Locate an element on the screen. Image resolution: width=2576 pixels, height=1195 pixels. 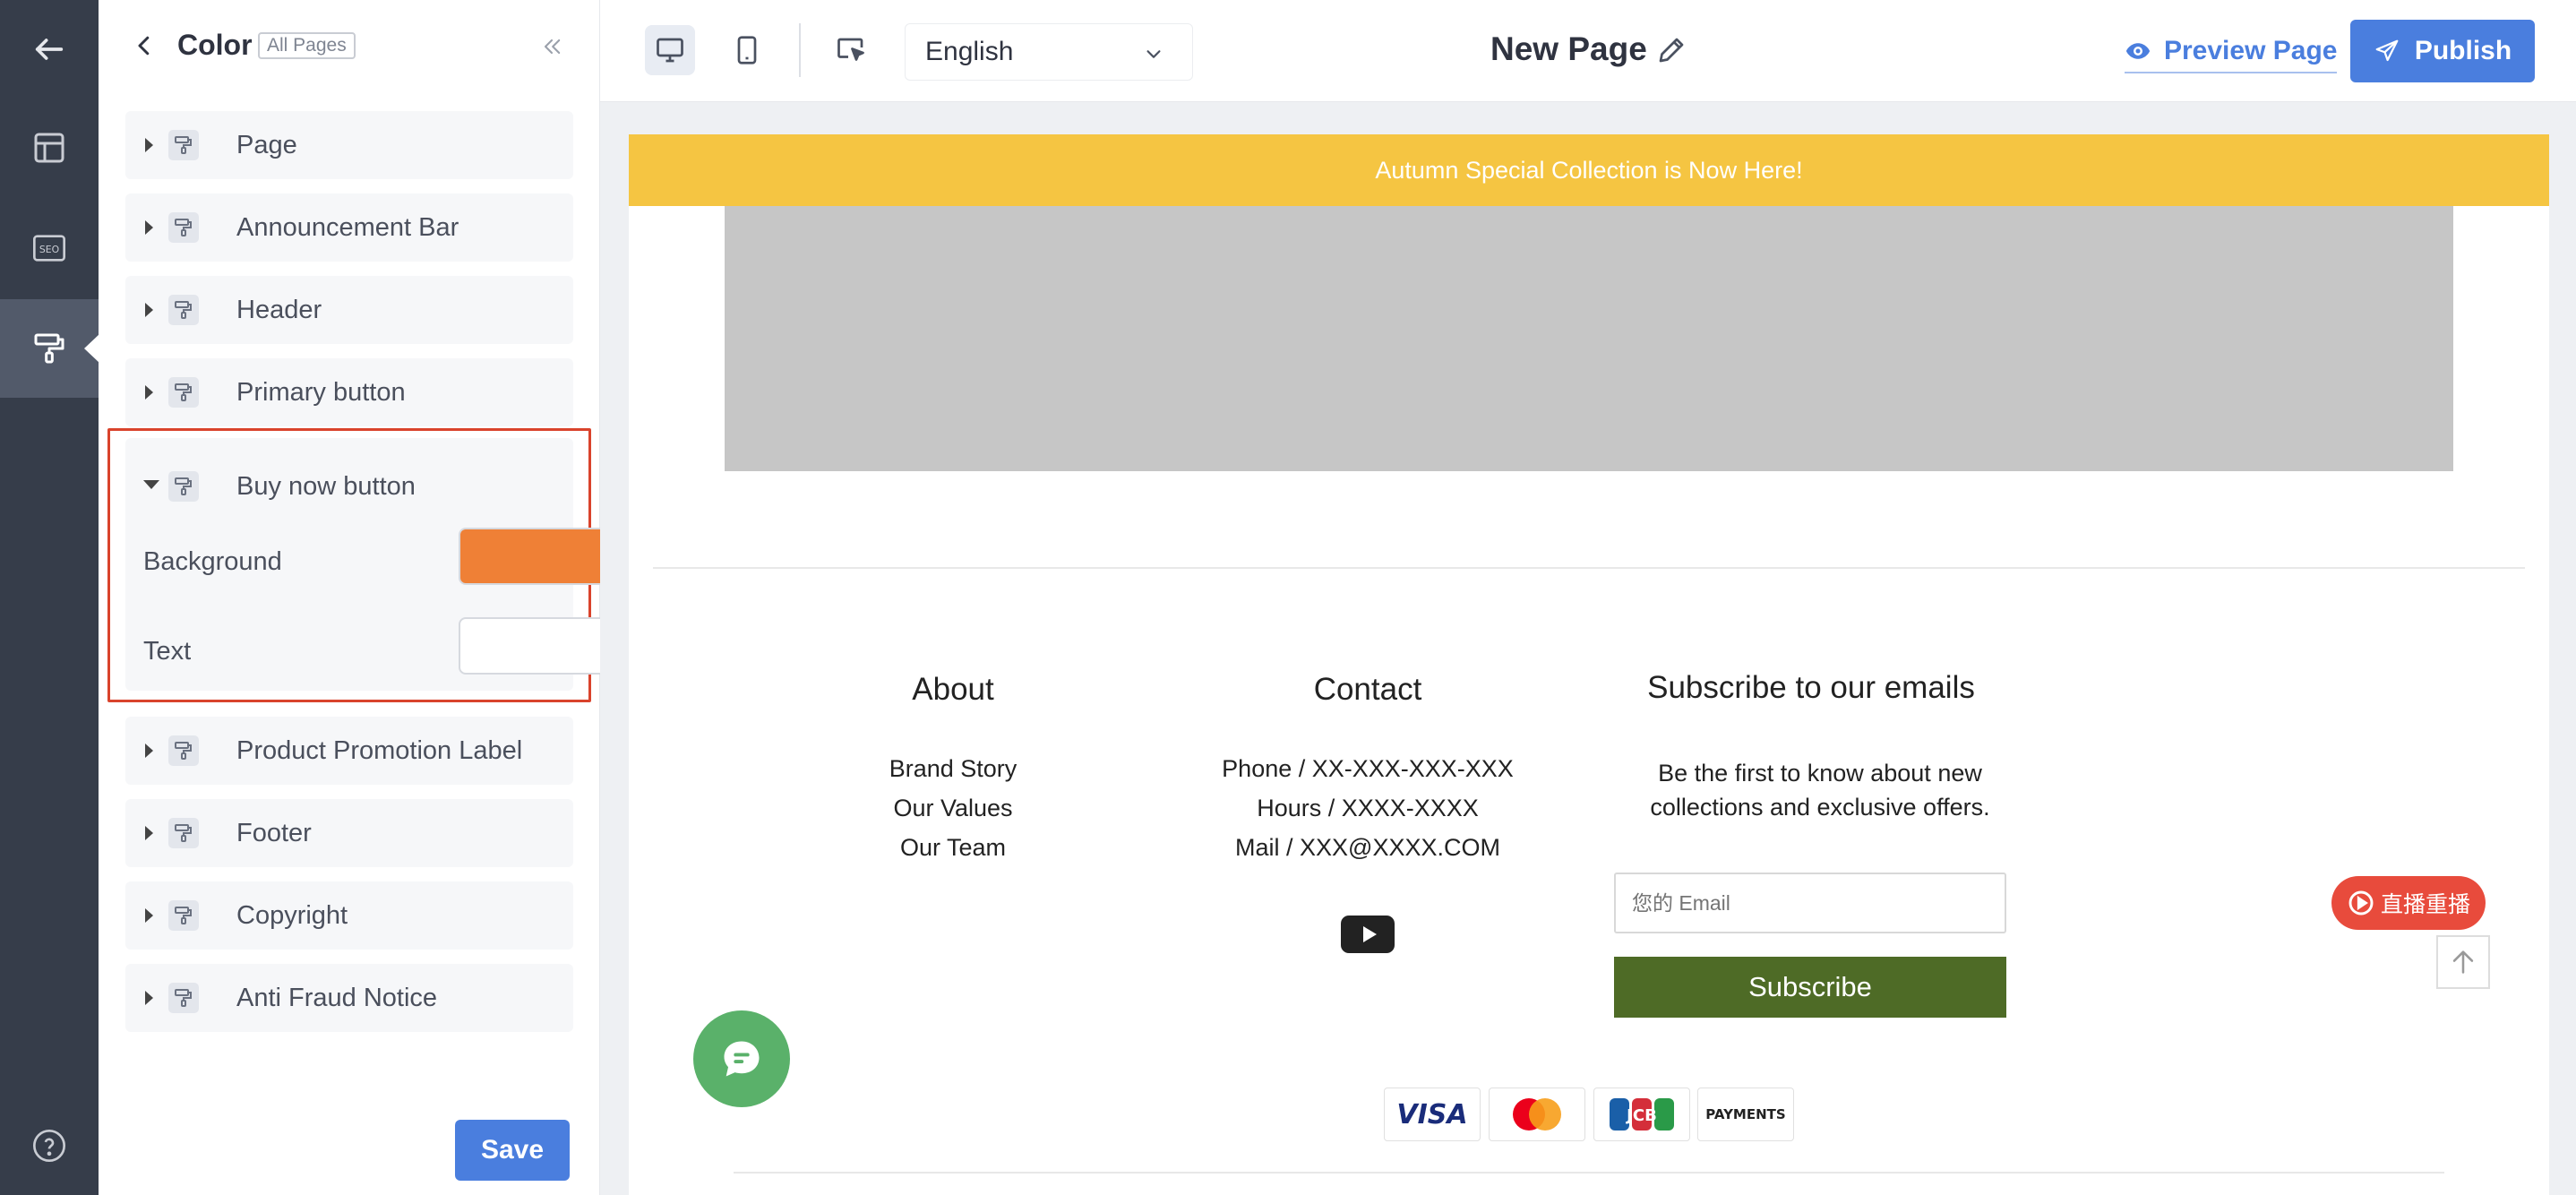
back-to-top-button is located at coordinates (2463, 962).